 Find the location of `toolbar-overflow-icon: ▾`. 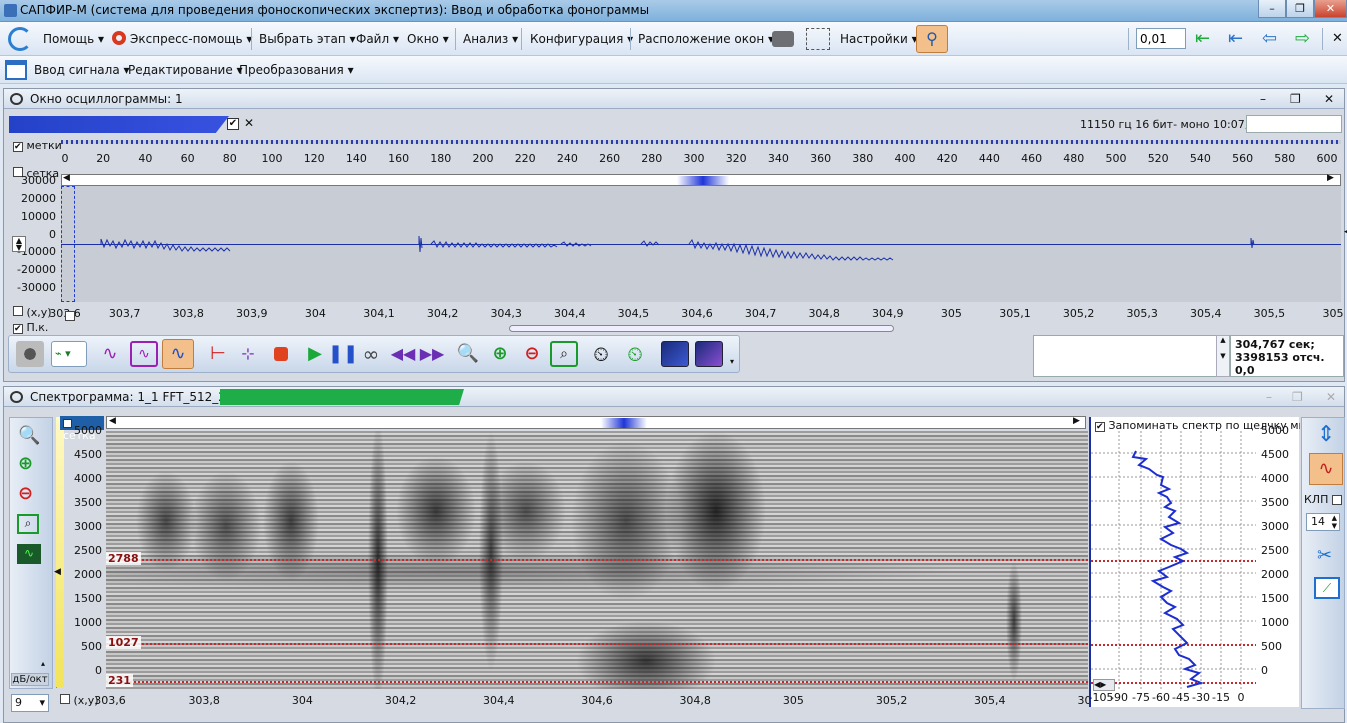

toolbar-overflow-icon: ▾ is located at coordinates (732, 361).